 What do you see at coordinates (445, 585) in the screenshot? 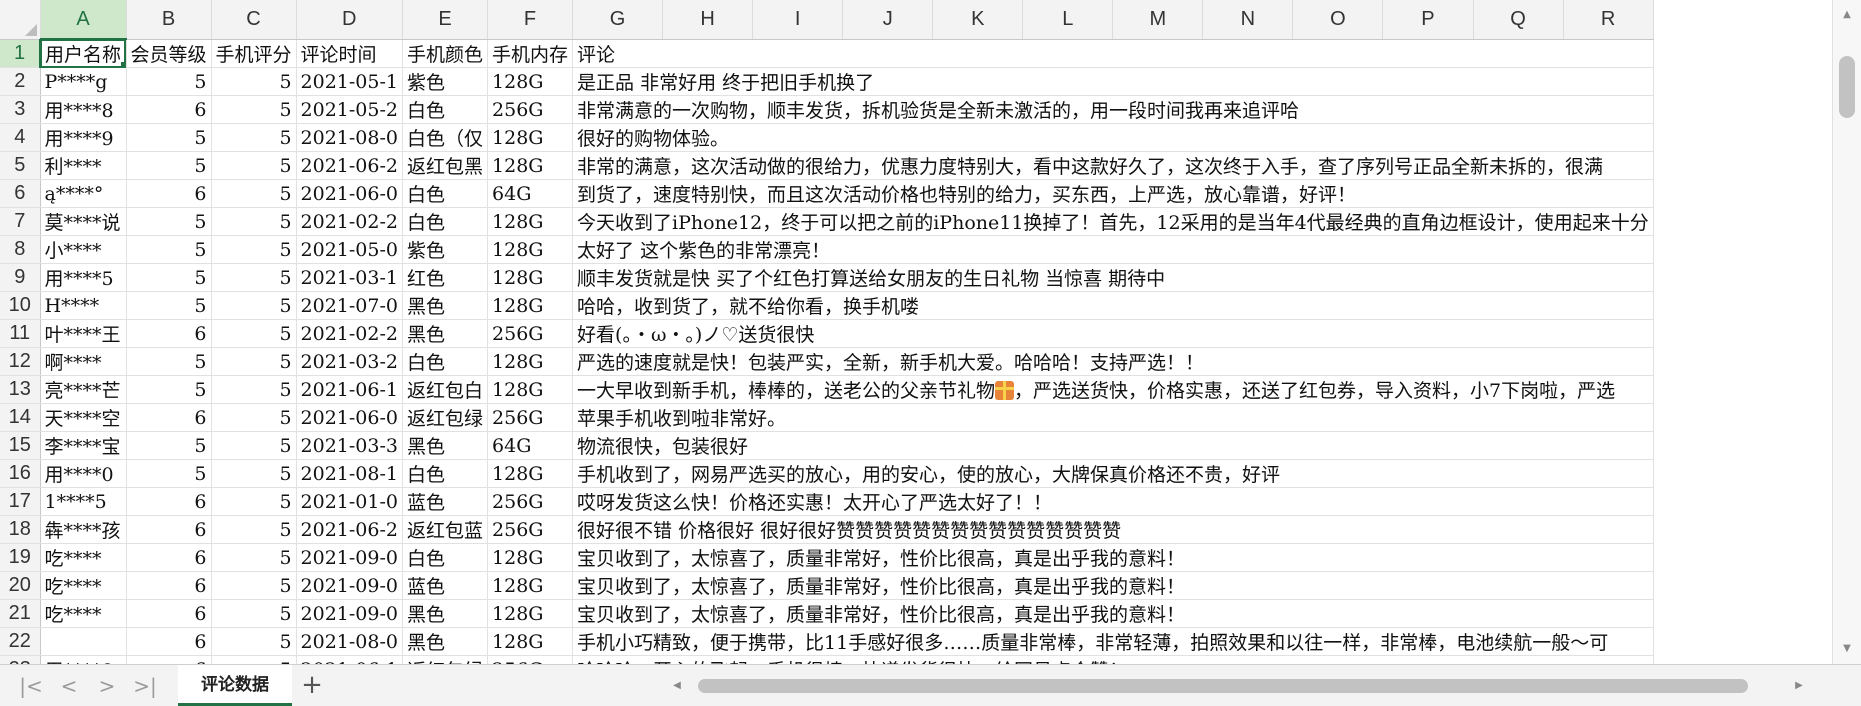
I see `cell-phone-color: 蓝色` at bounding box center [445, 585].